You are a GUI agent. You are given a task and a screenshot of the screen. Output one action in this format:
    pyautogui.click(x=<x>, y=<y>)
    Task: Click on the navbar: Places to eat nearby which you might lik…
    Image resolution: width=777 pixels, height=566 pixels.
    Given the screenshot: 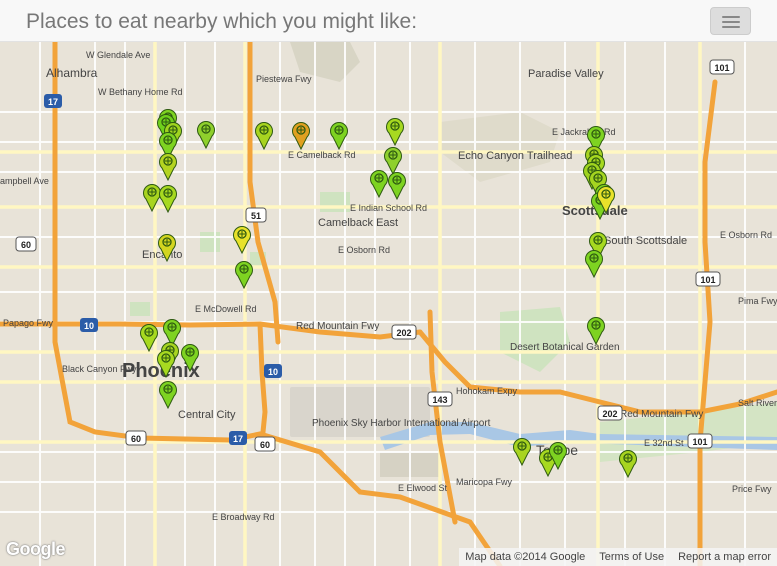 What is the action you would take?
    pyautogui.click(x=388, y=21)
    